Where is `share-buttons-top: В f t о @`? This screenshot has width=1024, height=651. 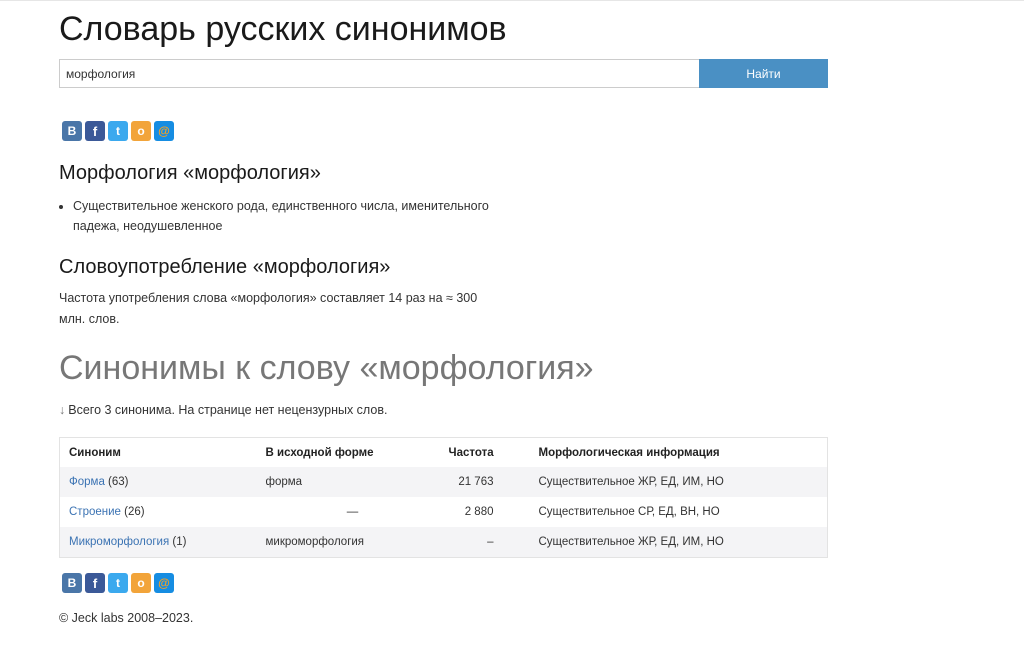 share-buttons-top: В f t о @ is located at coordinates (118, 131).